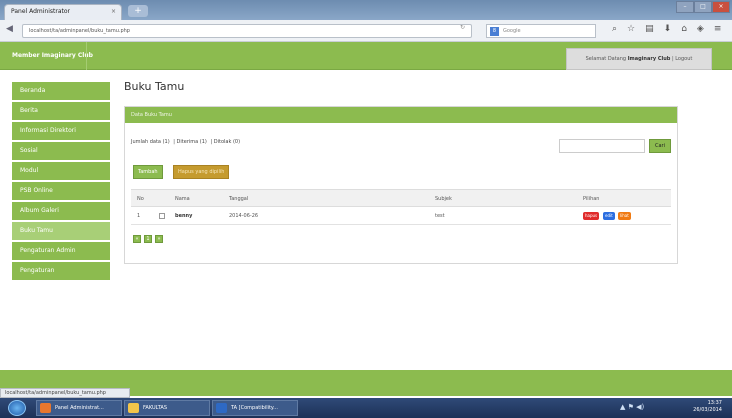 The width and height of the screenshot is (732, 418). What do you see at coordinates (65, 393) in the screenshot?
I see `browser-status-bar: localhost/ta/adminpanel/buku_tamu.php` at bounding box center [65, 393].